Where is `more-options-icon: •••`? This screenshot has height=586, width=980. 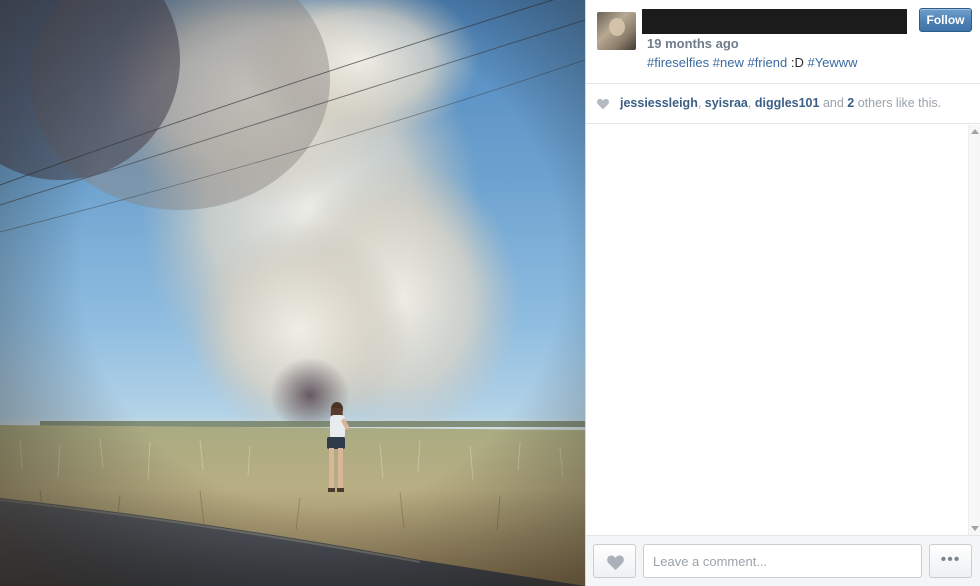
more-options-icon: ••• is located at coordinates (950, 559).